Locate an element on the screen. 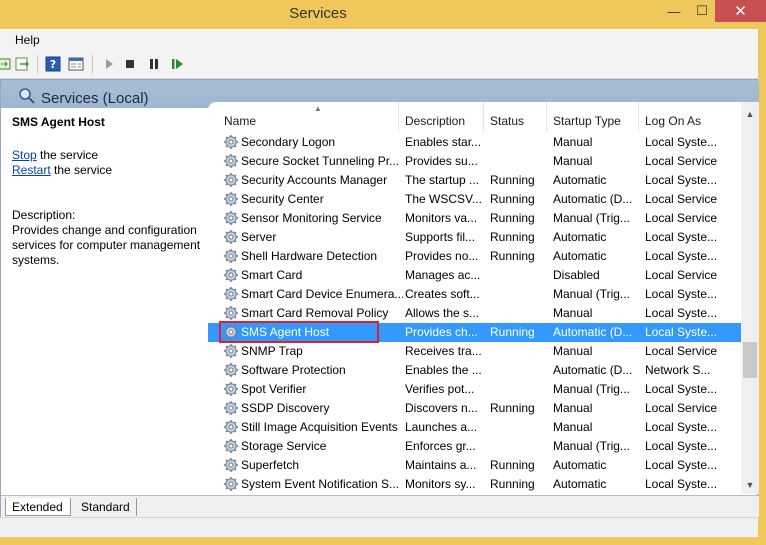 Image resolution: width=766 pixels, height=545 pixels. vertical-scrollbar: ▲ ▼ is located at coordinates (750, 298).